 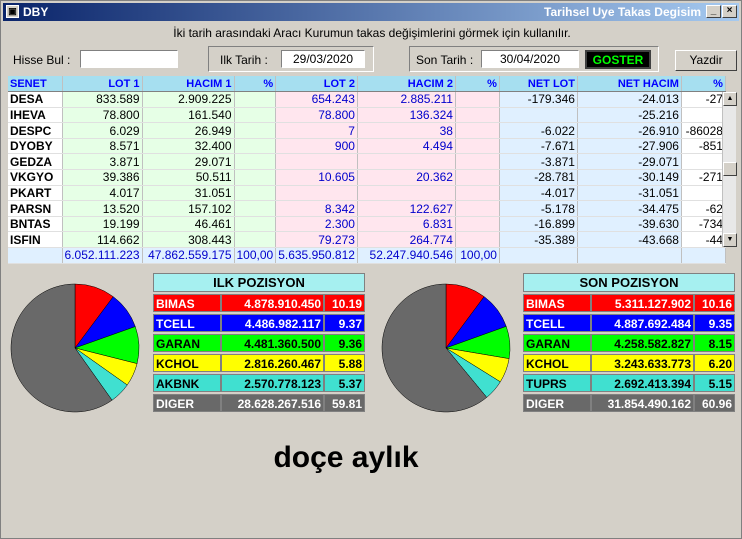 What do you see at coordinates (35, 224) in the screenshot?
I see `senet-cell: BNTAS` at bounding box center [35, 224].